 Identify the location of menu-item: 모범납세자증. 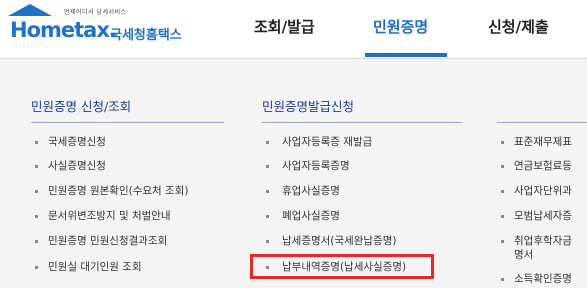
(542, 216).